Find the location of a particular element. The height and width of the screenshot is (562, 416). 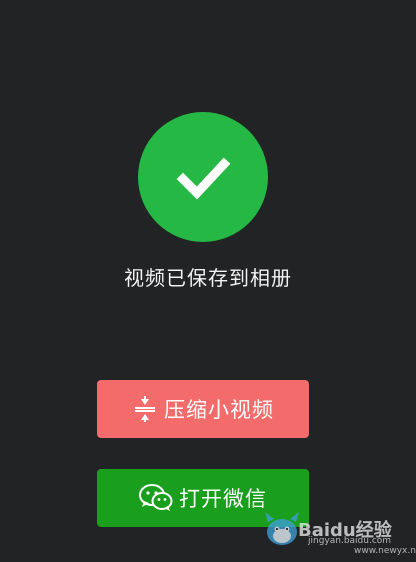

wechat-icon is located at coordinates (156, 498).